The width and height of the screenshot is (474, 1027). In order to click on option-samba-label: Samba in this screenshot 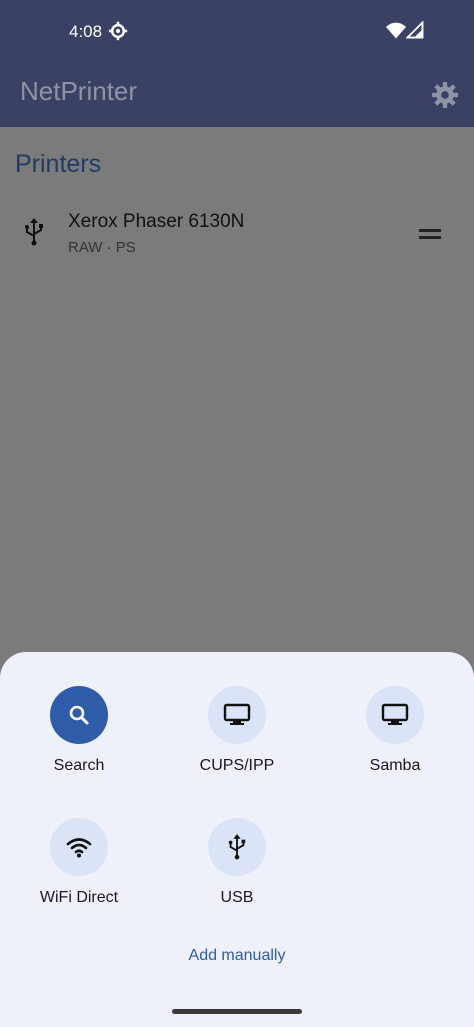, I will do `click(395, 765)`.